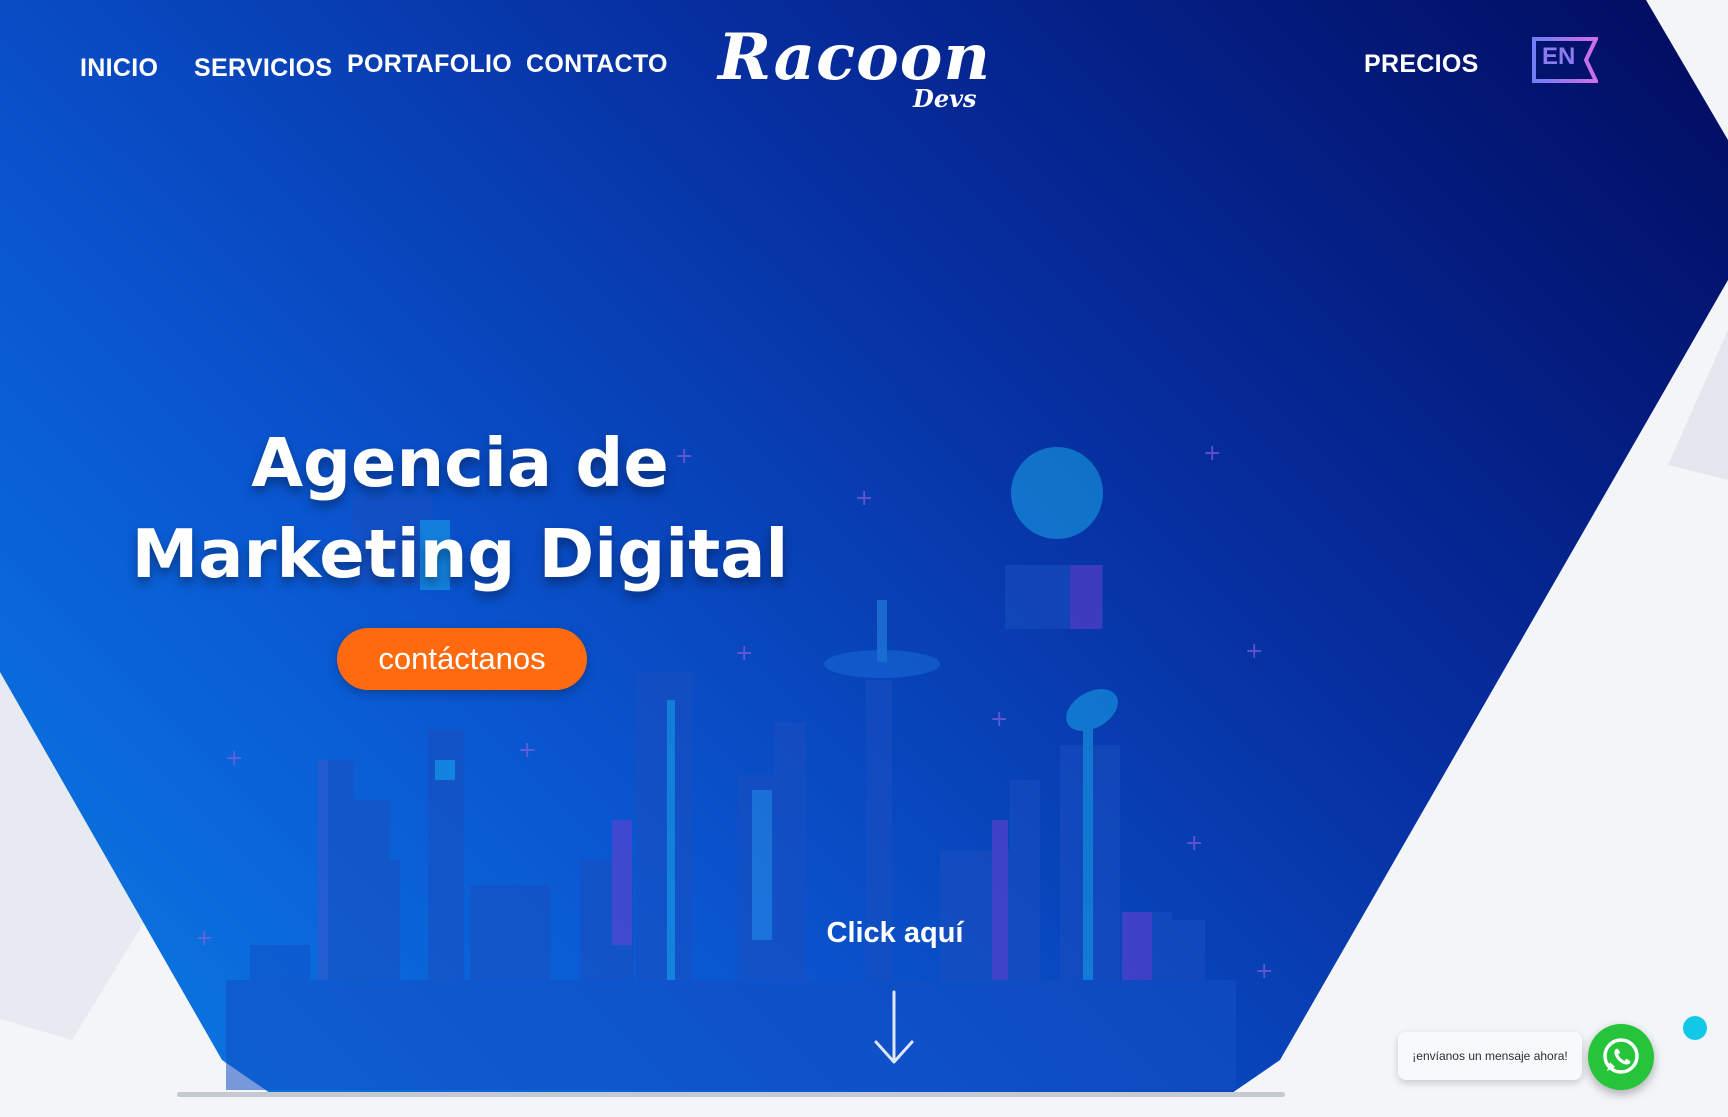 Image resolution: width=1728 pixels, height=1117 pixels. What do you see at coordinates (119, 68) in the screenshot?
I see `nav-inicio: INICIO` at bounding box center [119, 68].